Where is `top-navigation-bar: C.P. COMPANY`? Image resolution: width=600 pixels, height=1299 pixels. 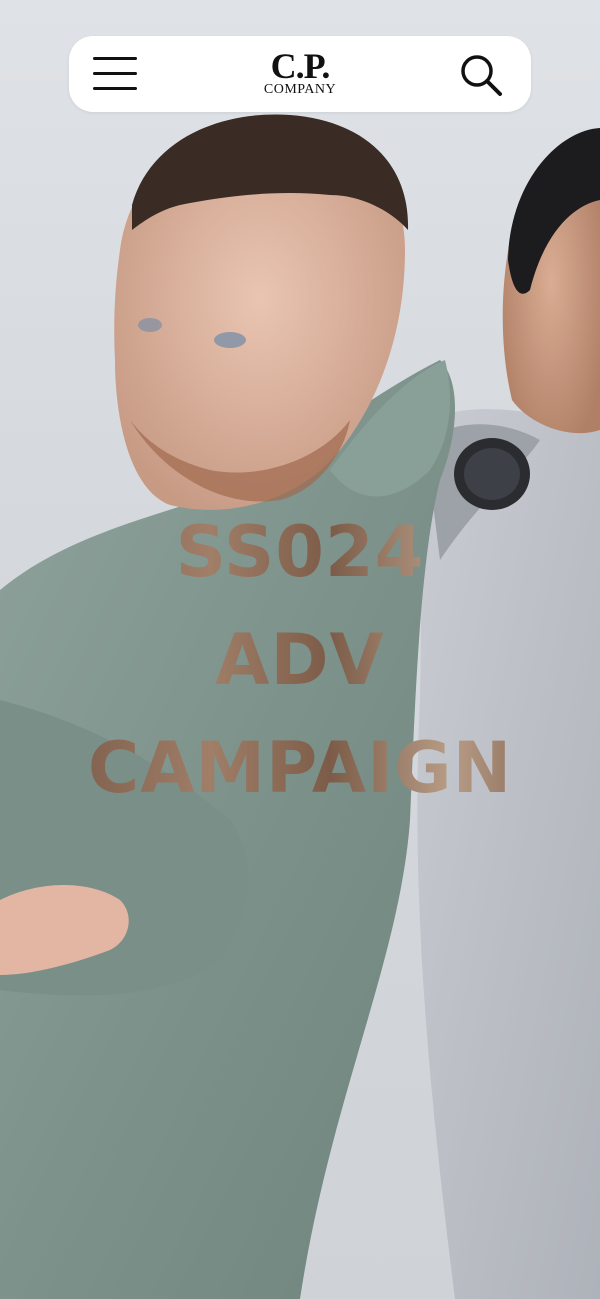
top-navigation-bar: C.P. COMPANY is located at coordinates (300, 74).